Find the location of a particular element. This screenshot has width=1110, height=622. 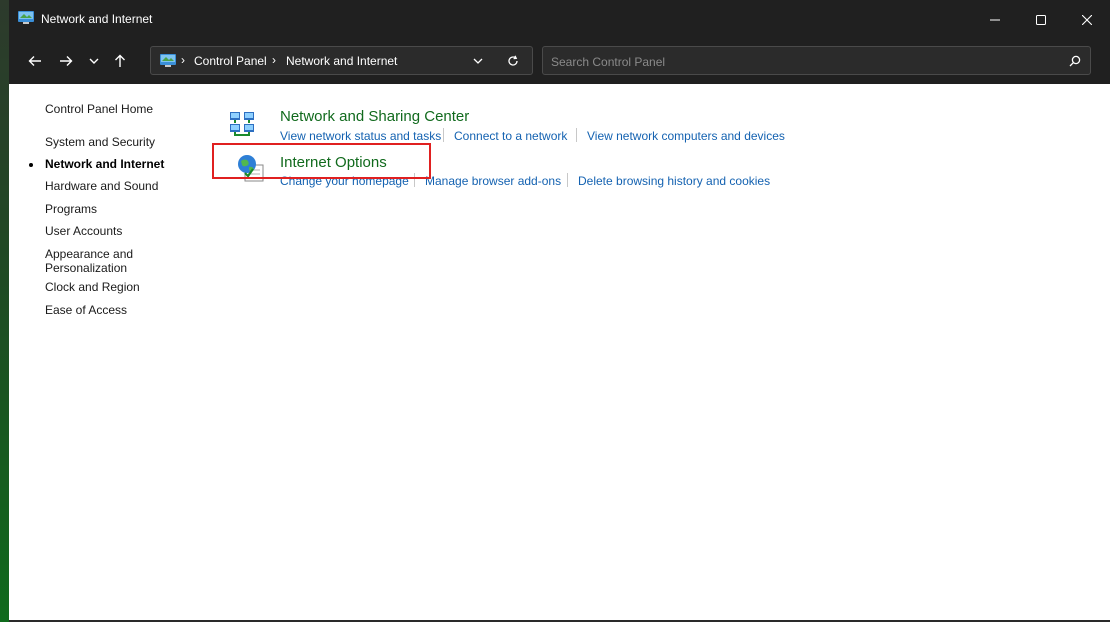

sidebar-item-clock-and-region: Clock and Region is located at coordinates (92, 287).